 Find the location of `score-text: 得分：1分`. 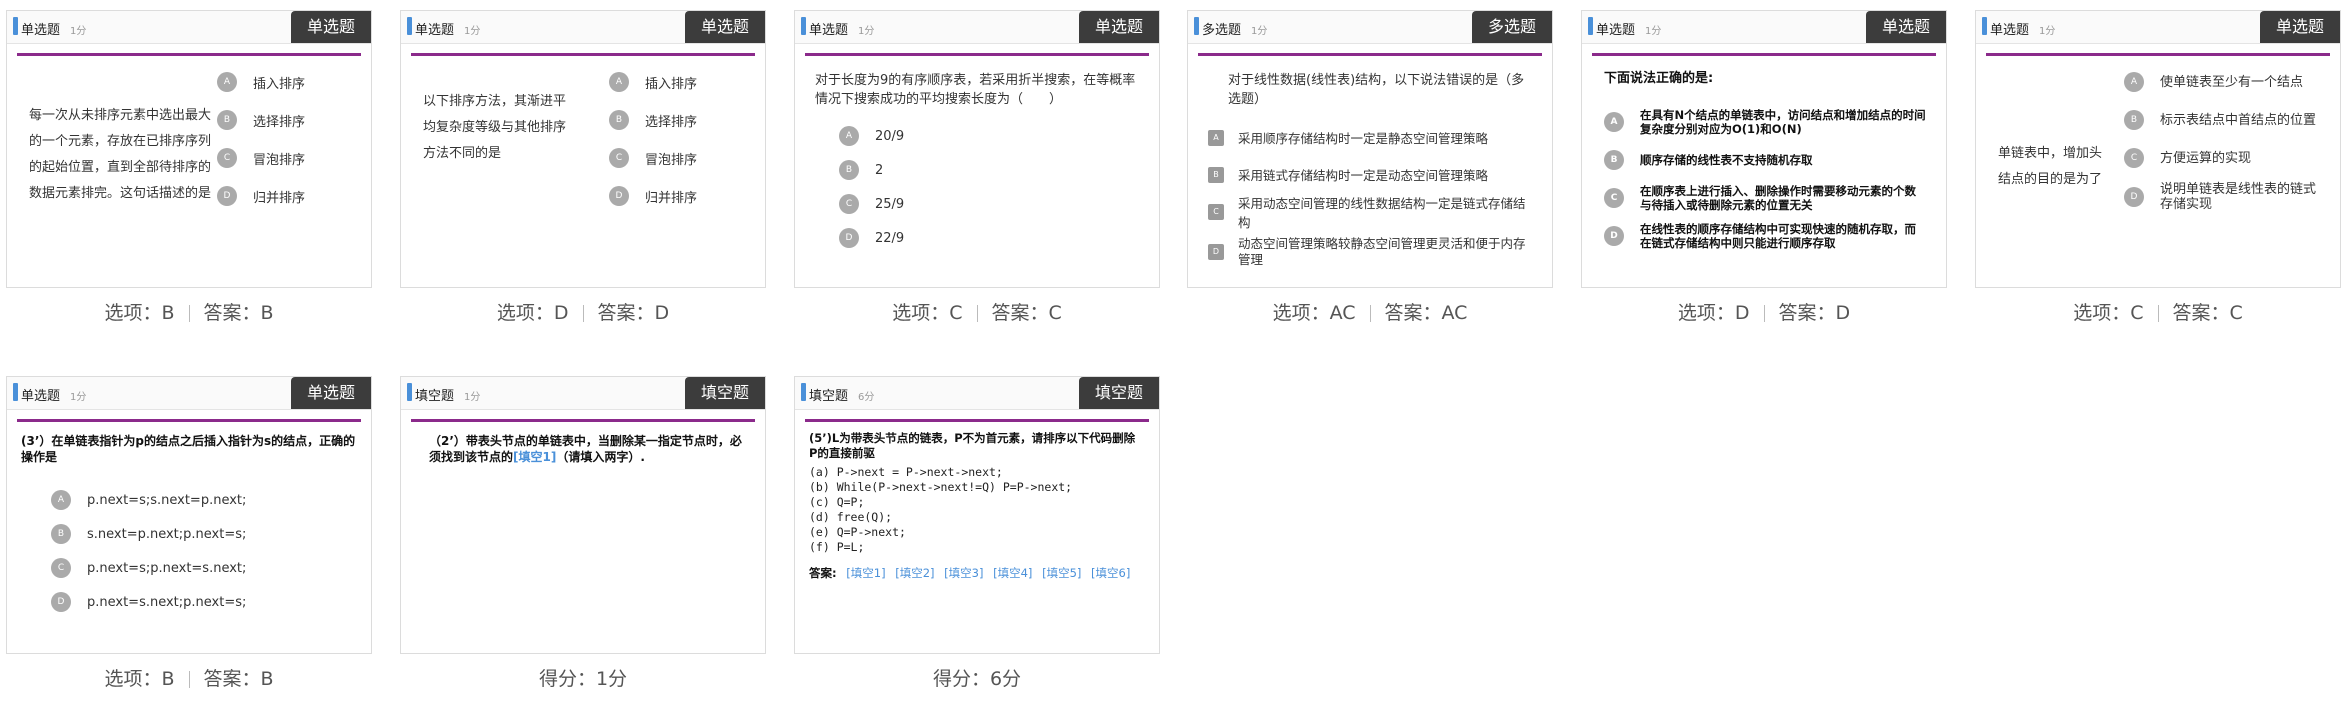

score-text: 得分：1分 is located at coordinates (583, 679).